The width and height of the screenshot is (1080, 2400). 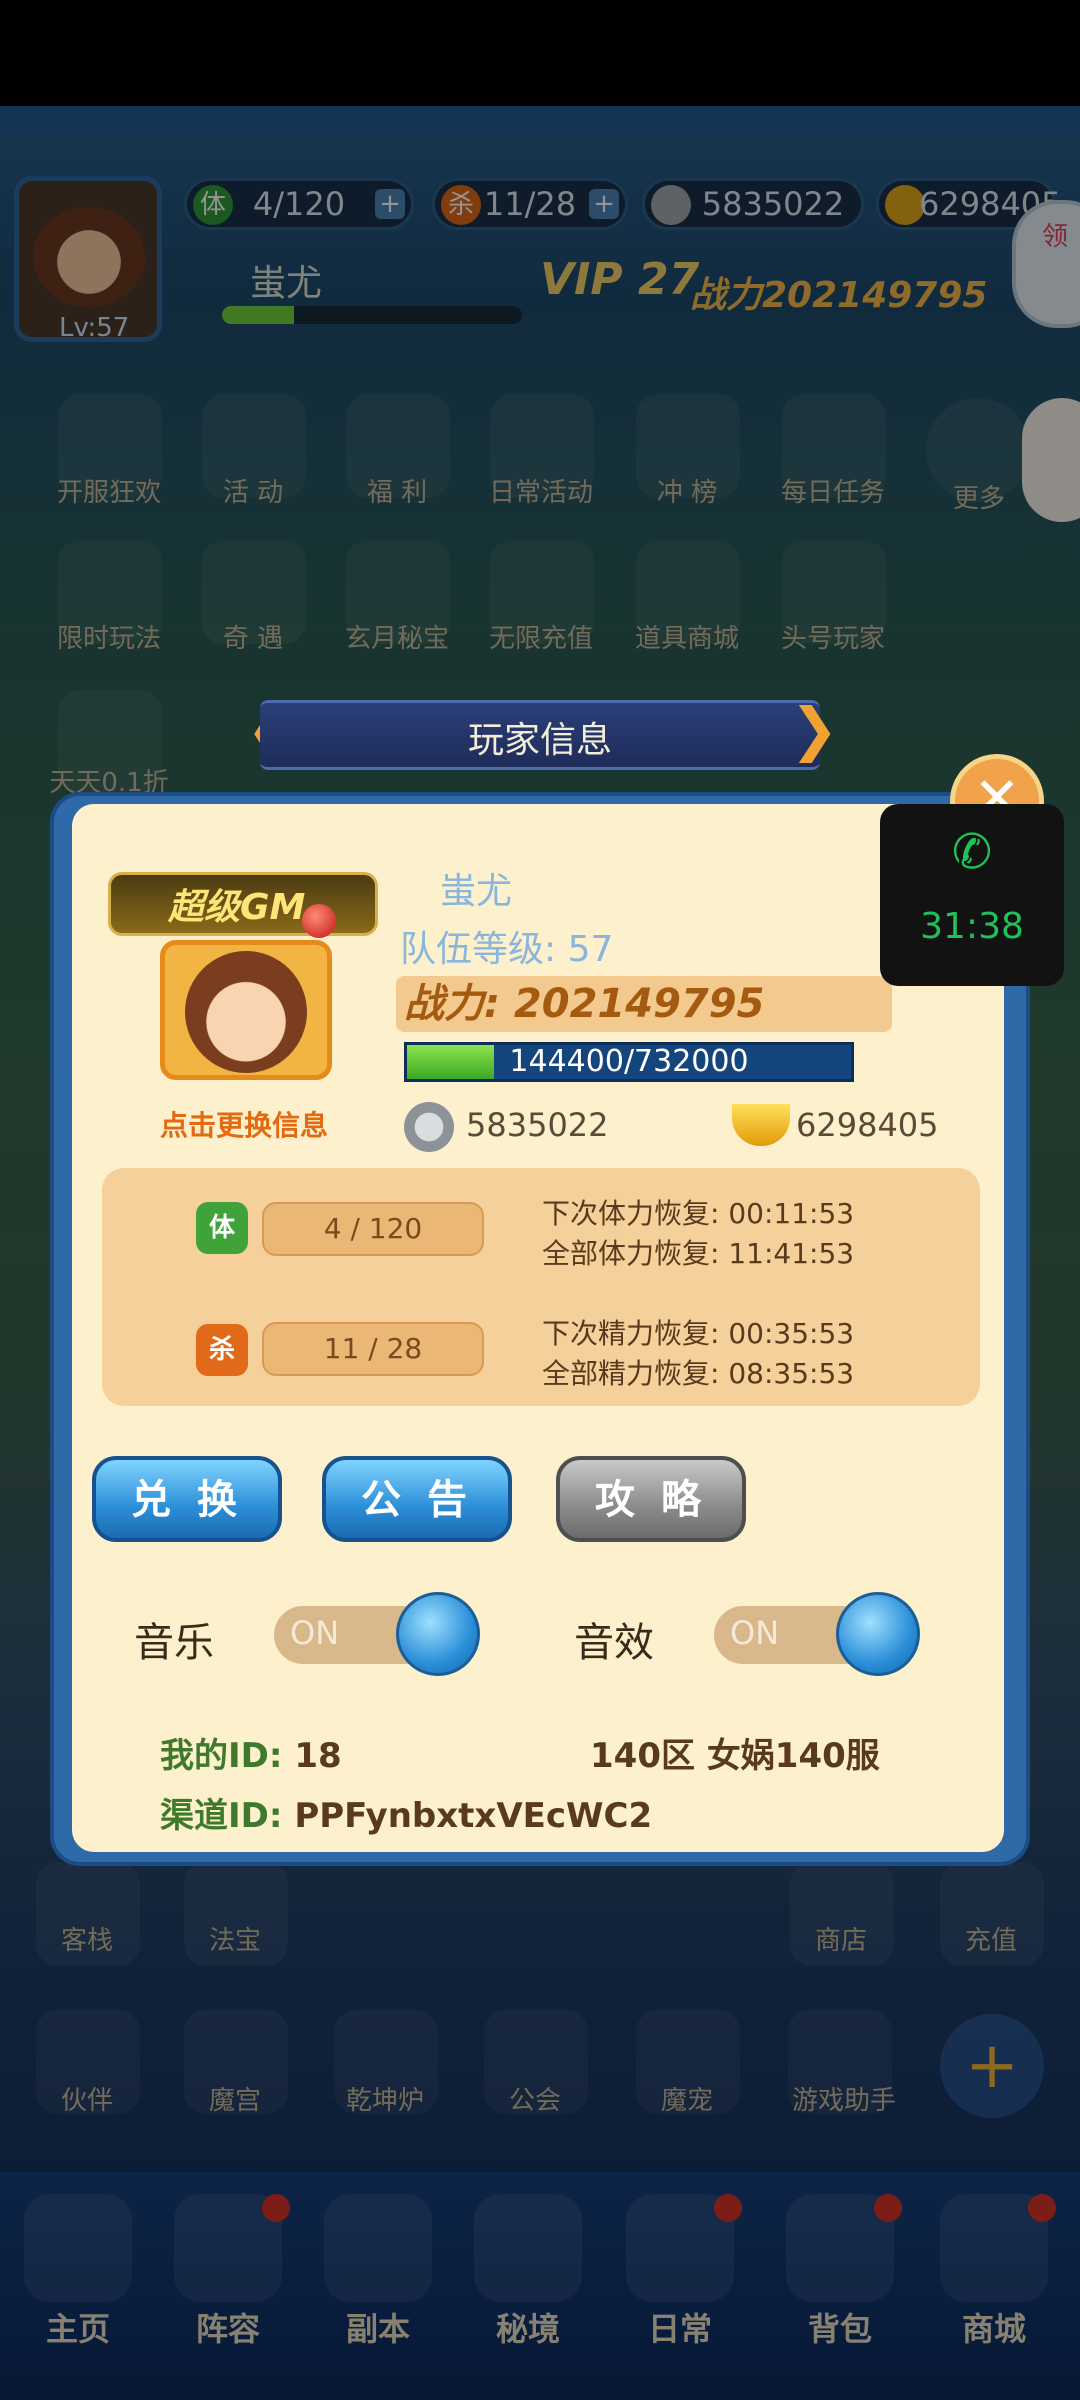 What do you see at coordinates (373, 1349) in the screenshot?
I see `energy-value: 11 / 28` at bounding box center [373, 1349].